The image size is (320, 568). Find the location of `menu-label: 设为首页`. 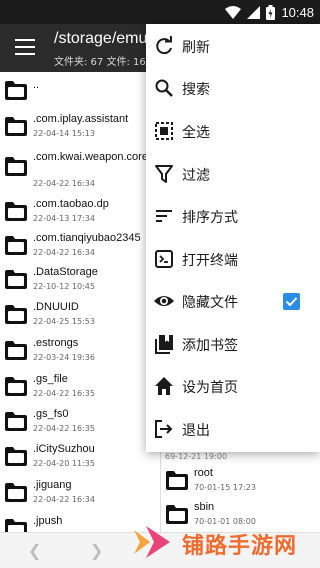

menu-label: 设为首页 is located at coordinates (210, 388).